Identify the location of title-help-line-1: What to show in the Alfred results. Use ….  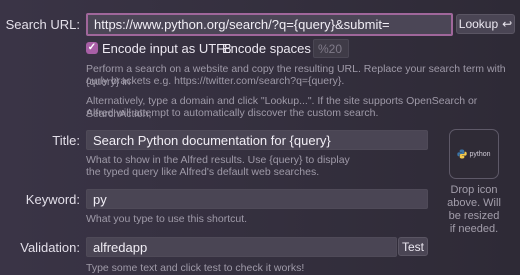
(218, 160).